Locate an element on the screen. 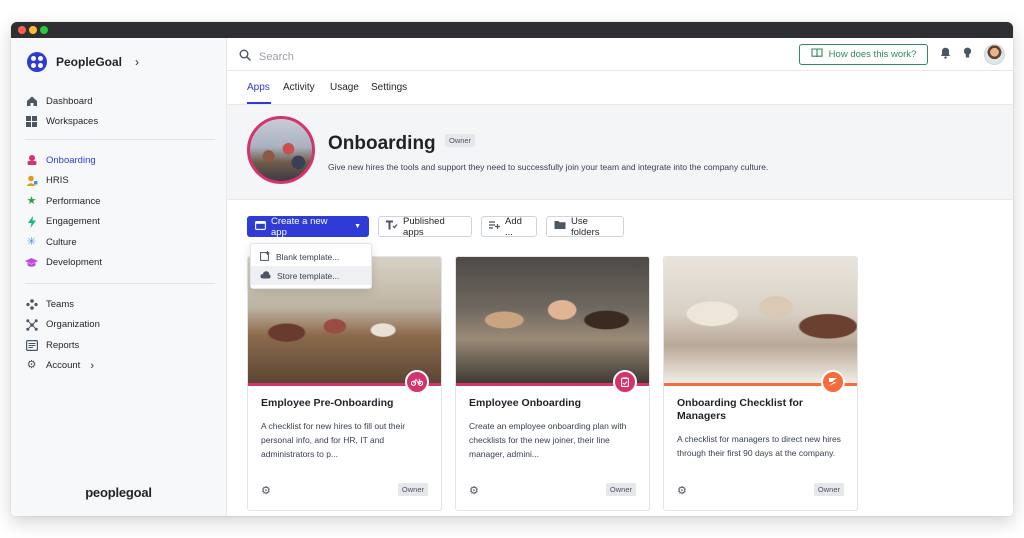 Image resolution: width=1024 pixels, height=538 pixels. book-icon is located at coordinates (817, 54).